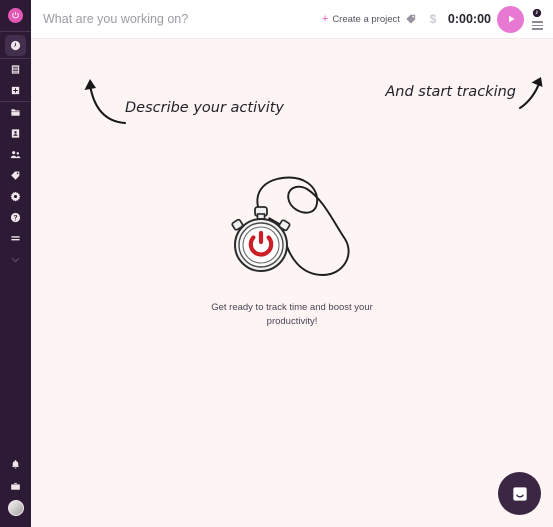  I want to click on document-icon, so click(15, 69).